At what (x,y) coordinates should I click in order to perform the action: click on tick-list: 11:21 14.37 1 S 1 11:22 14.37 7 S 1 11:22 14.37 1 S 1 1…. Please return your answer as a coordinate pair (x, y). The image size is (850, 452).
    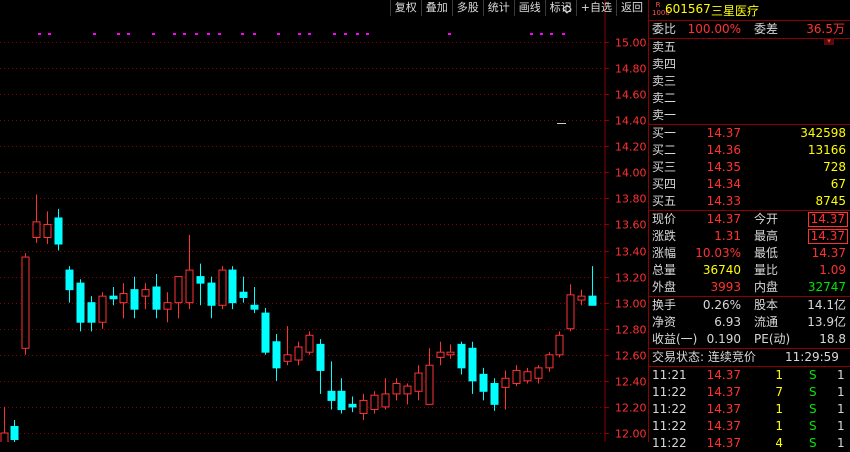
    Looking at the image, I should click on (749, 409).